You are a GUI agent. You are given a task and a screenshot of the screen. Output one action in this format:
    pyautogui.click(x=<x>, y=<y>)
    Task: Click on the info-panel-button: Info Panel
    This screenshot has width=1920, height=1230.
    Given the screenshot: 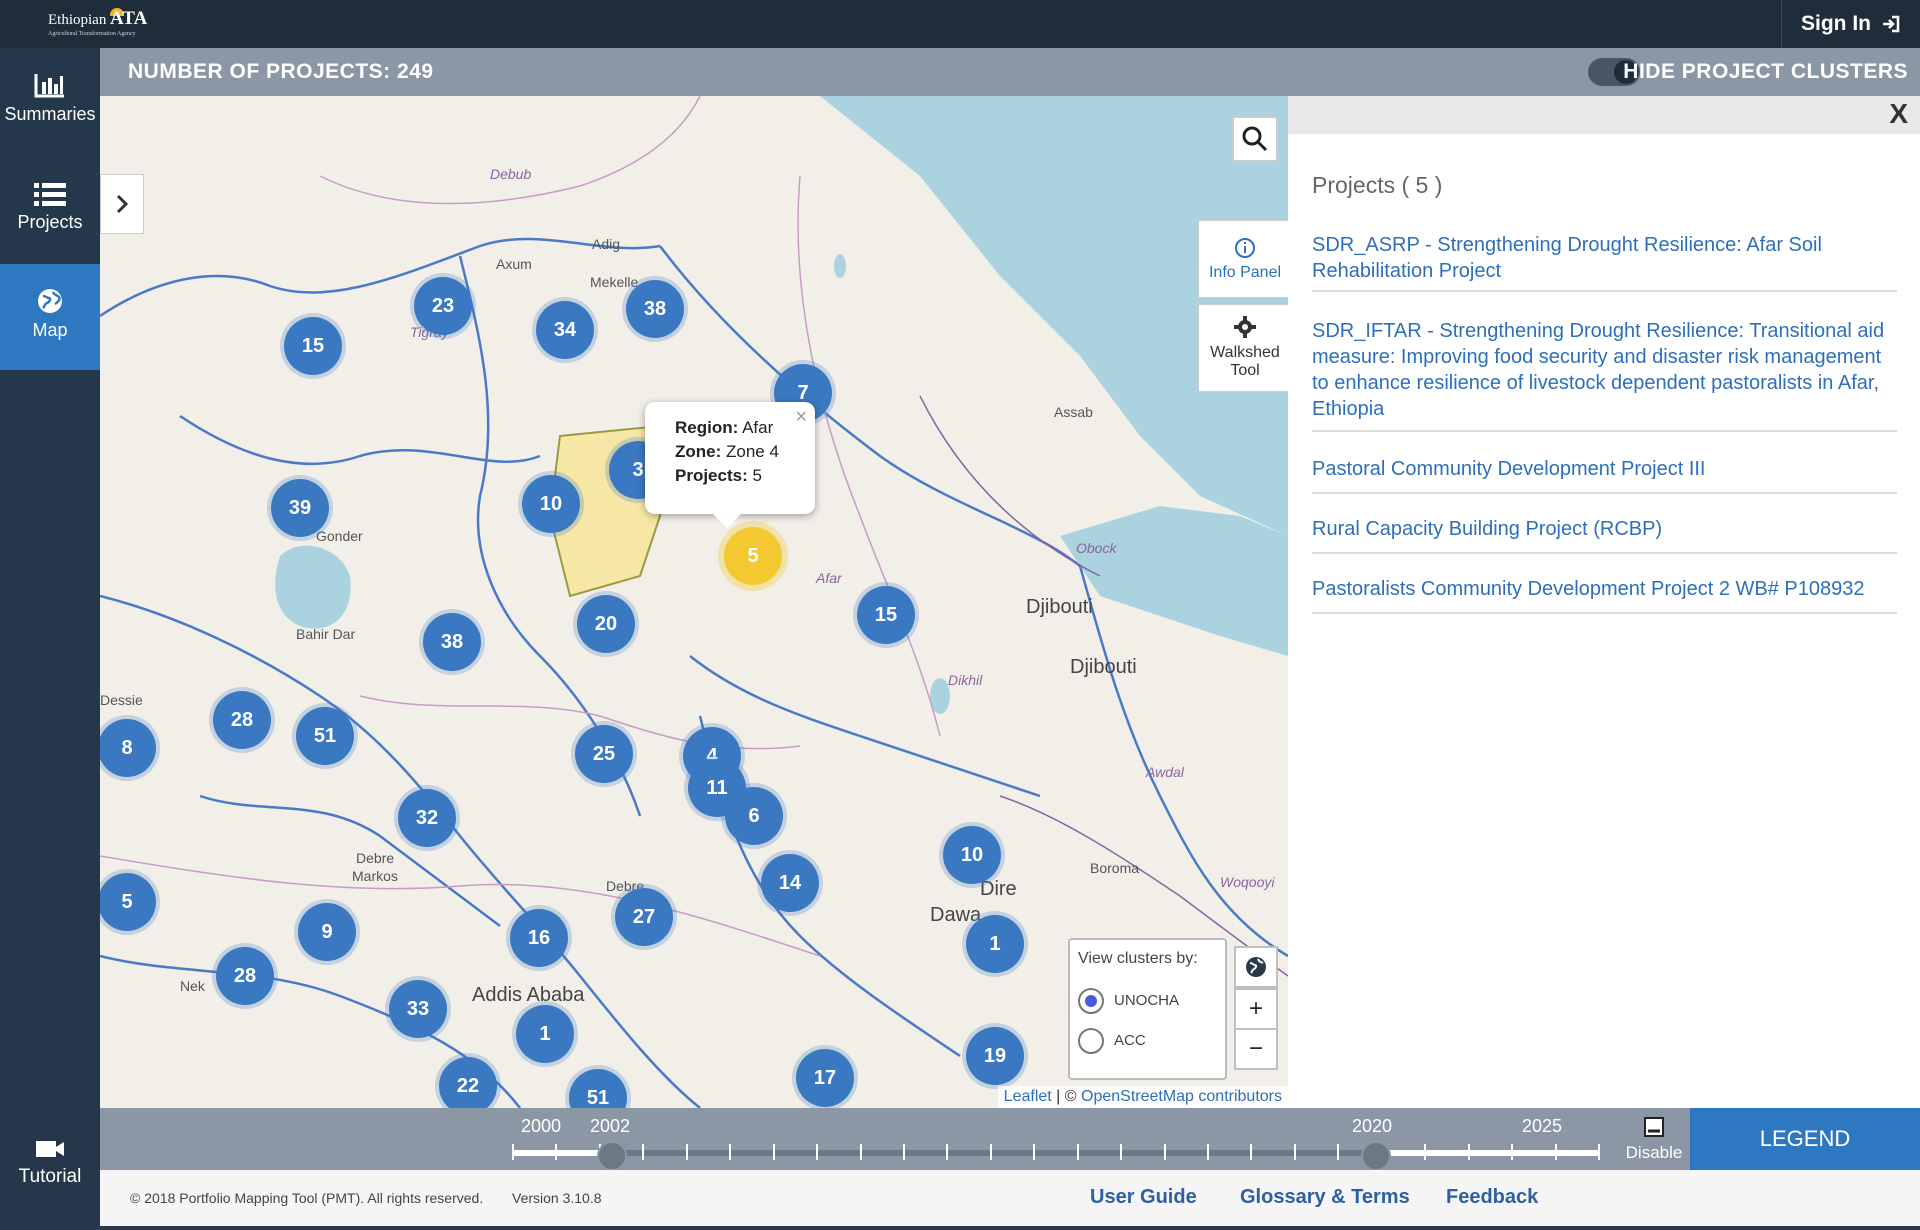 What is the action you would take?
    pyautogui.click(x=1243, y=259)
    